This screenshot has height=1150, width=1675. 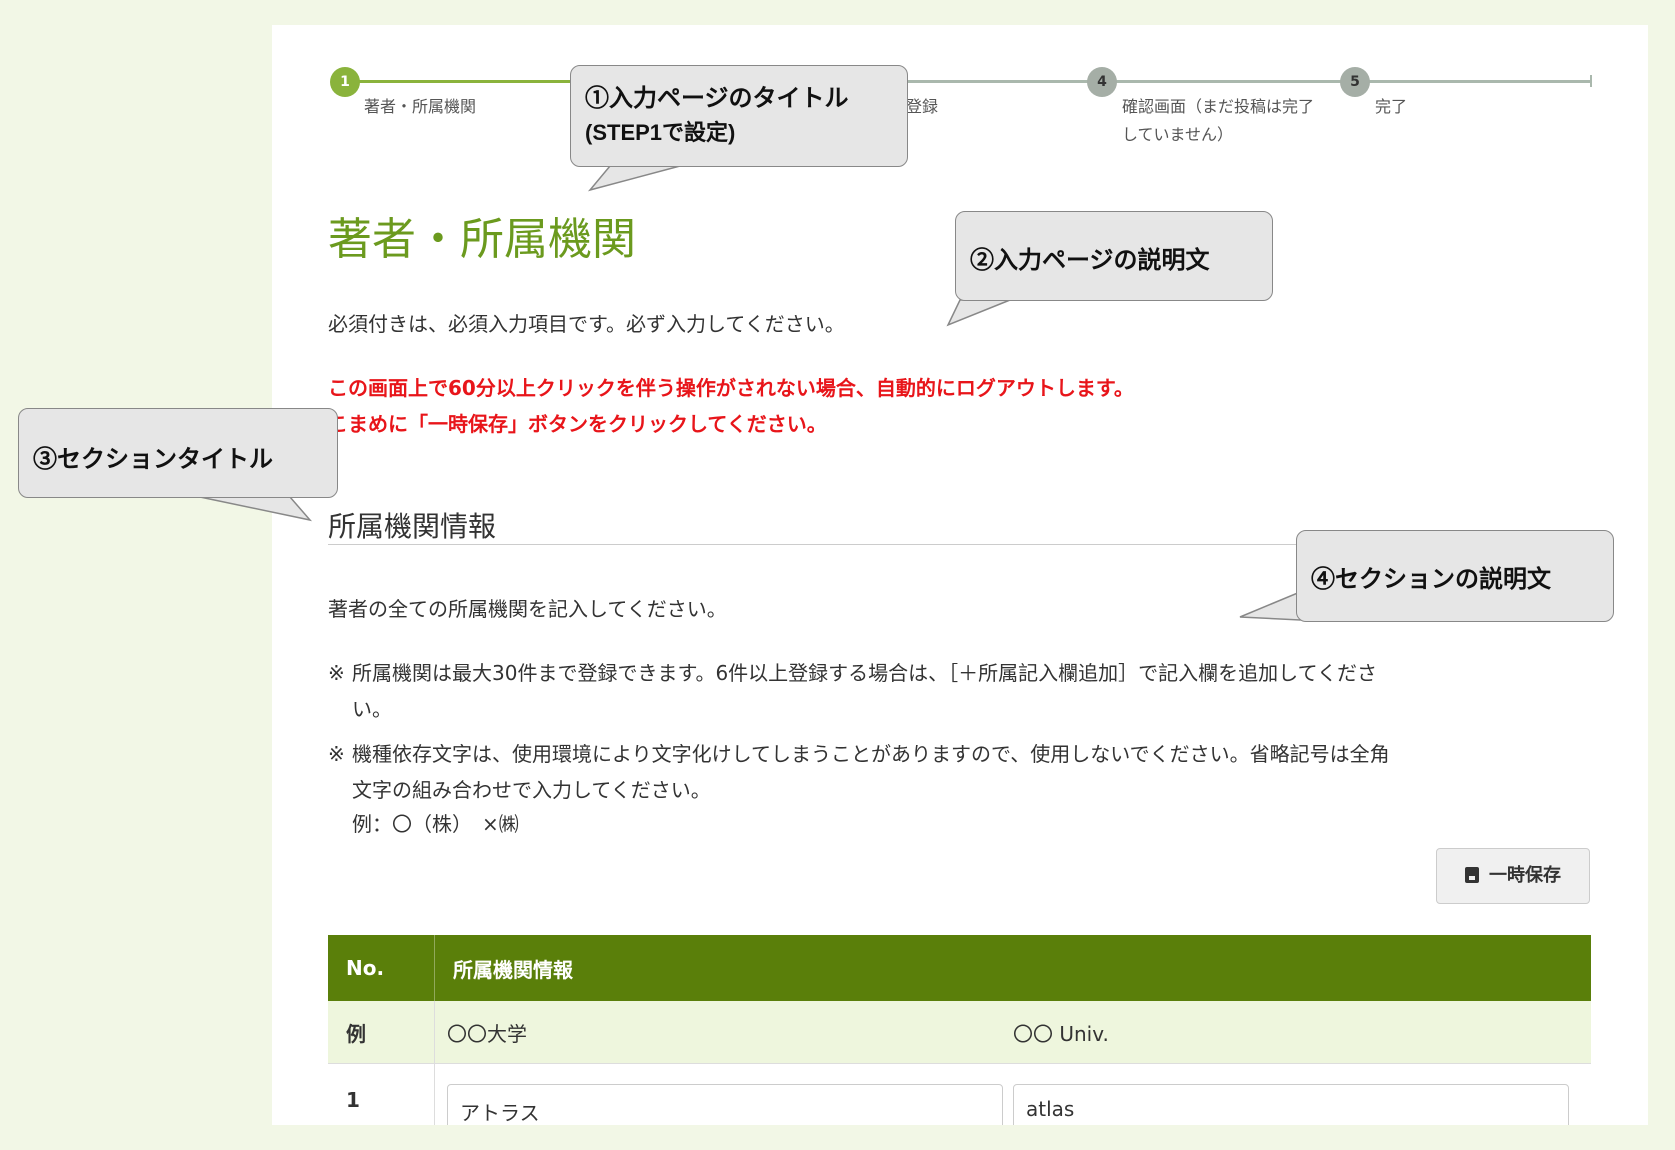 What do you see at coordinates (1455, 576) in the screenshot?
I see `callout-section-description: ④セクションの説明文` at bounding box center [1455, 576].